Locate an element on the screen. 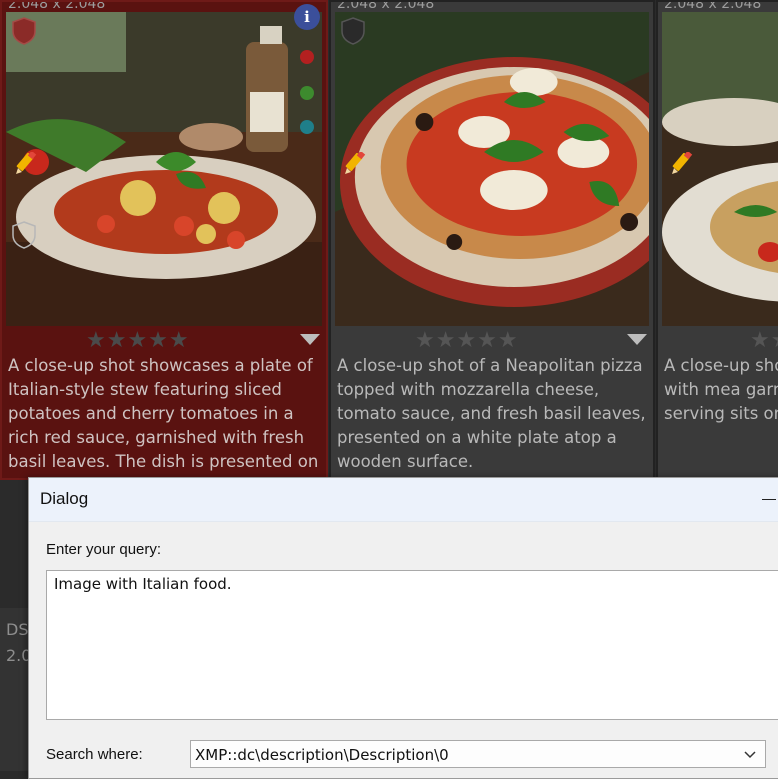 The width and height of the screenshot is (778, 779). tile-name: DS is located at coordinates (17, 629).